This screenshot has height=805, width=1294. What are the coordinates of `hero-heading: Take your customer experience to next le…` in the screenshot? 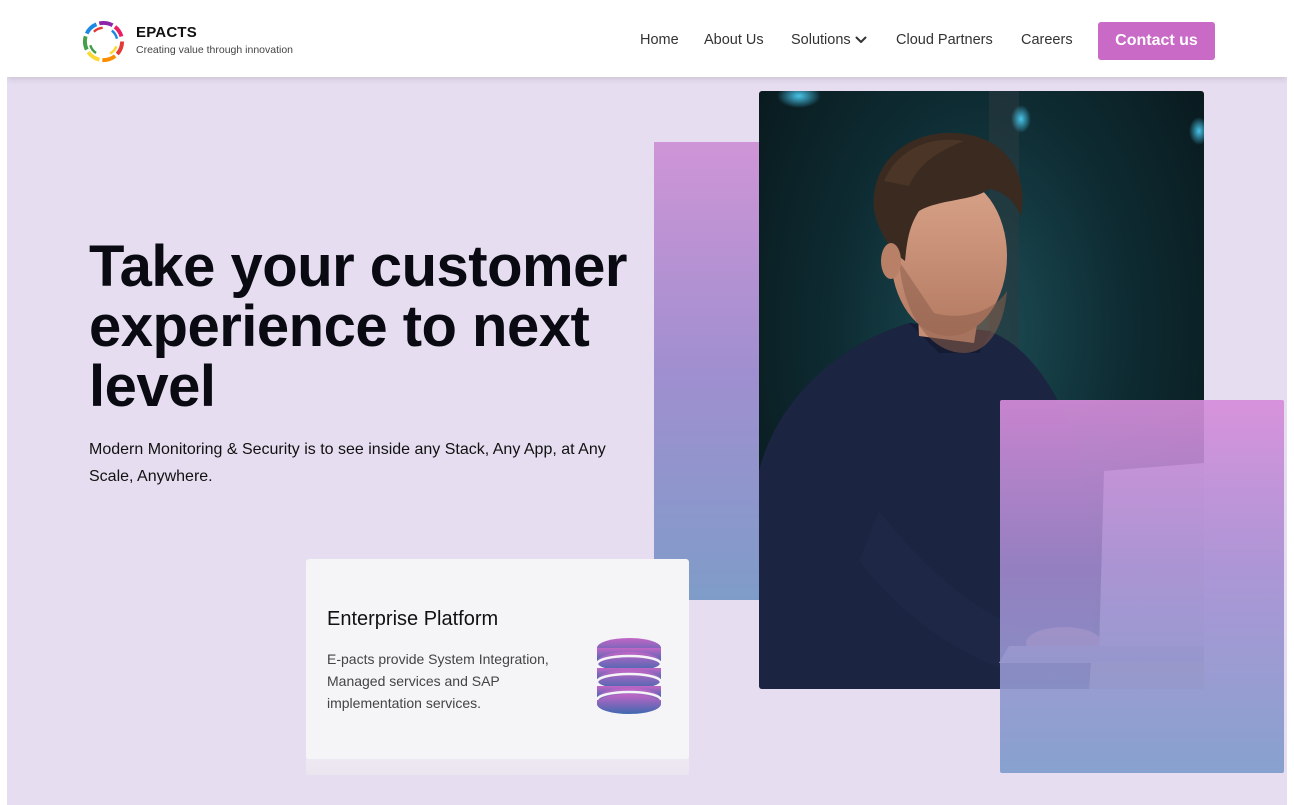 It's located at (358, 326).